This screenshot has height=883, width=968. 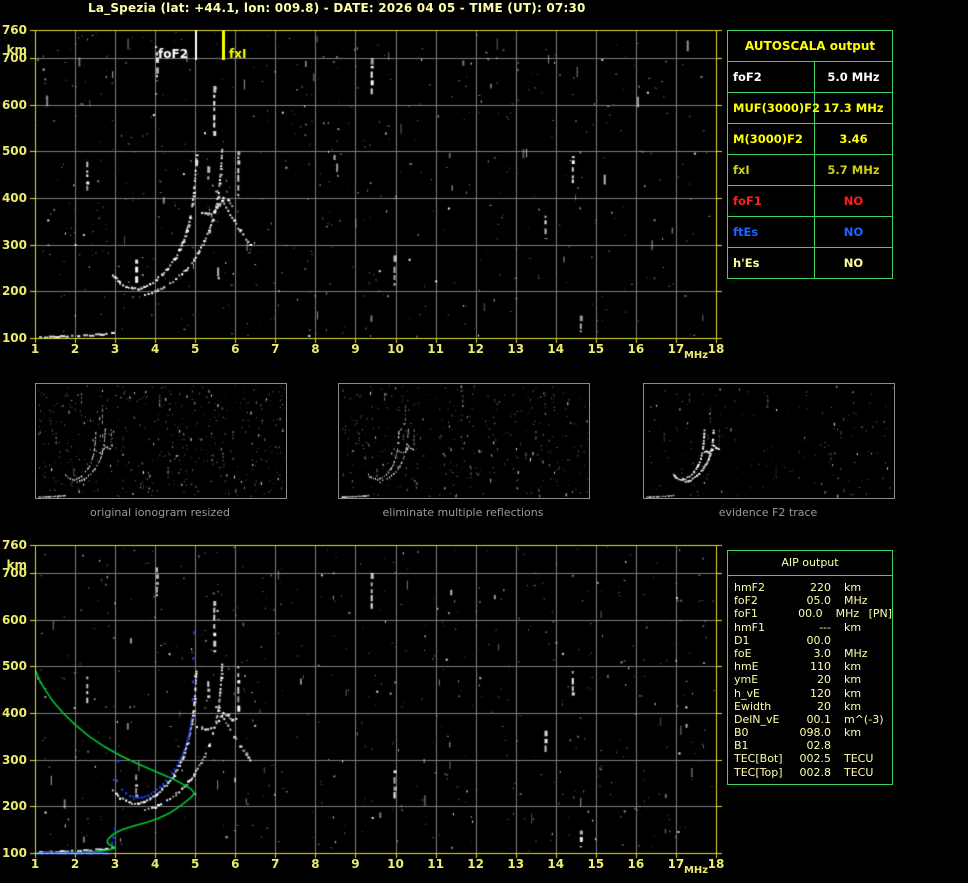 What do you see at coordinates (464, 441) in the screenshot?
I see `thumbnail-eliminate-reflections` at bounding box center [464, 441].